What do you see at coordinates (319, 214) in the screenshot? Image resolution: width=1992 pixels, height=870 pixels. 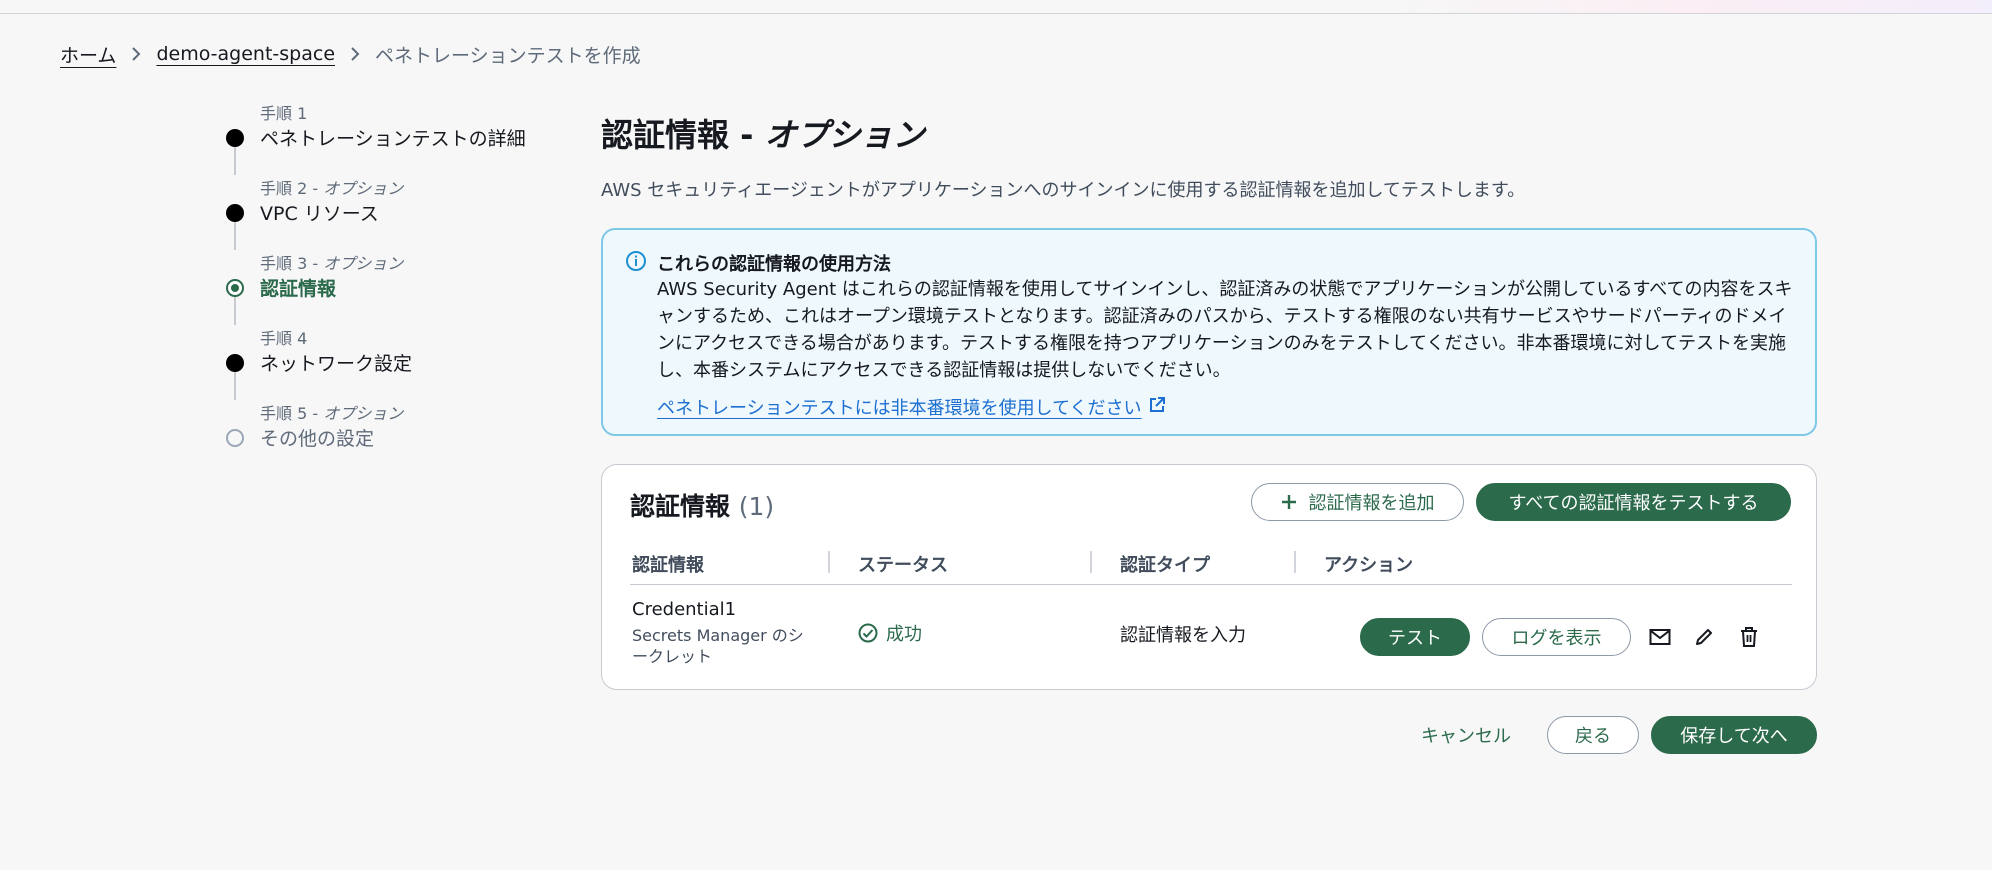 I see `step-title: VPC リソース` at bounding box center [319, 214].